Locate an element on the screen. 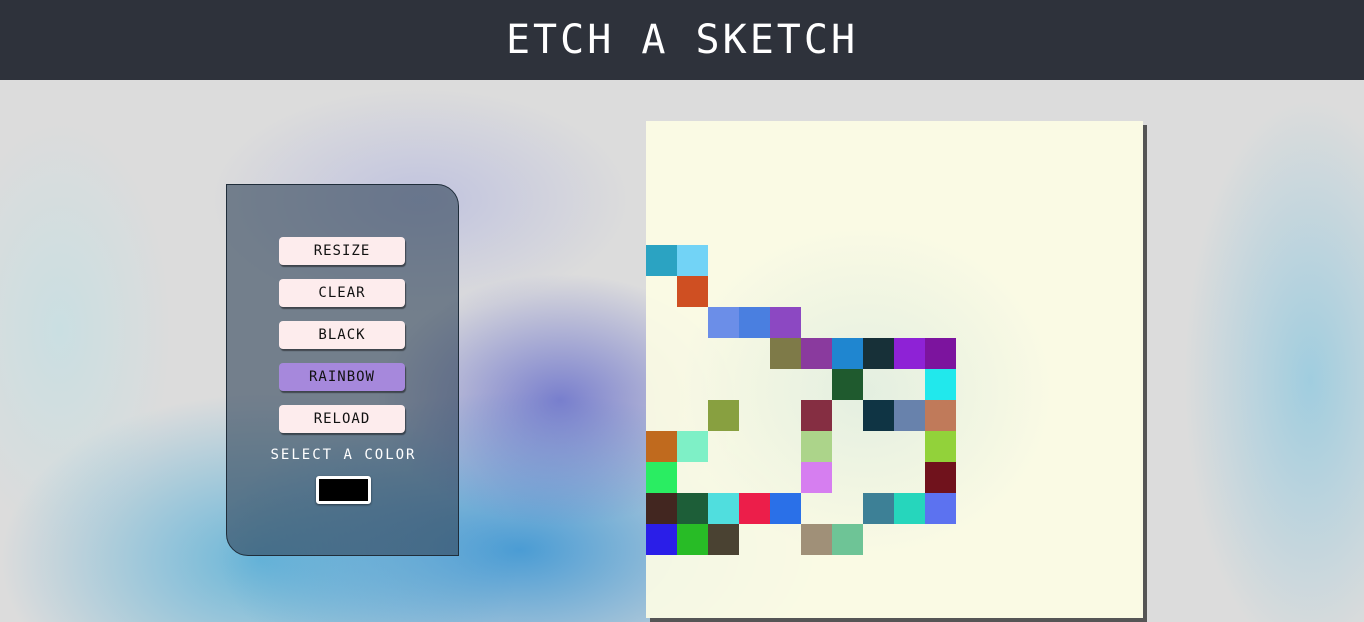 This screenshot has height=622, width=1364. app-header: Etch A Sketch is located at coordinates (682, 40).